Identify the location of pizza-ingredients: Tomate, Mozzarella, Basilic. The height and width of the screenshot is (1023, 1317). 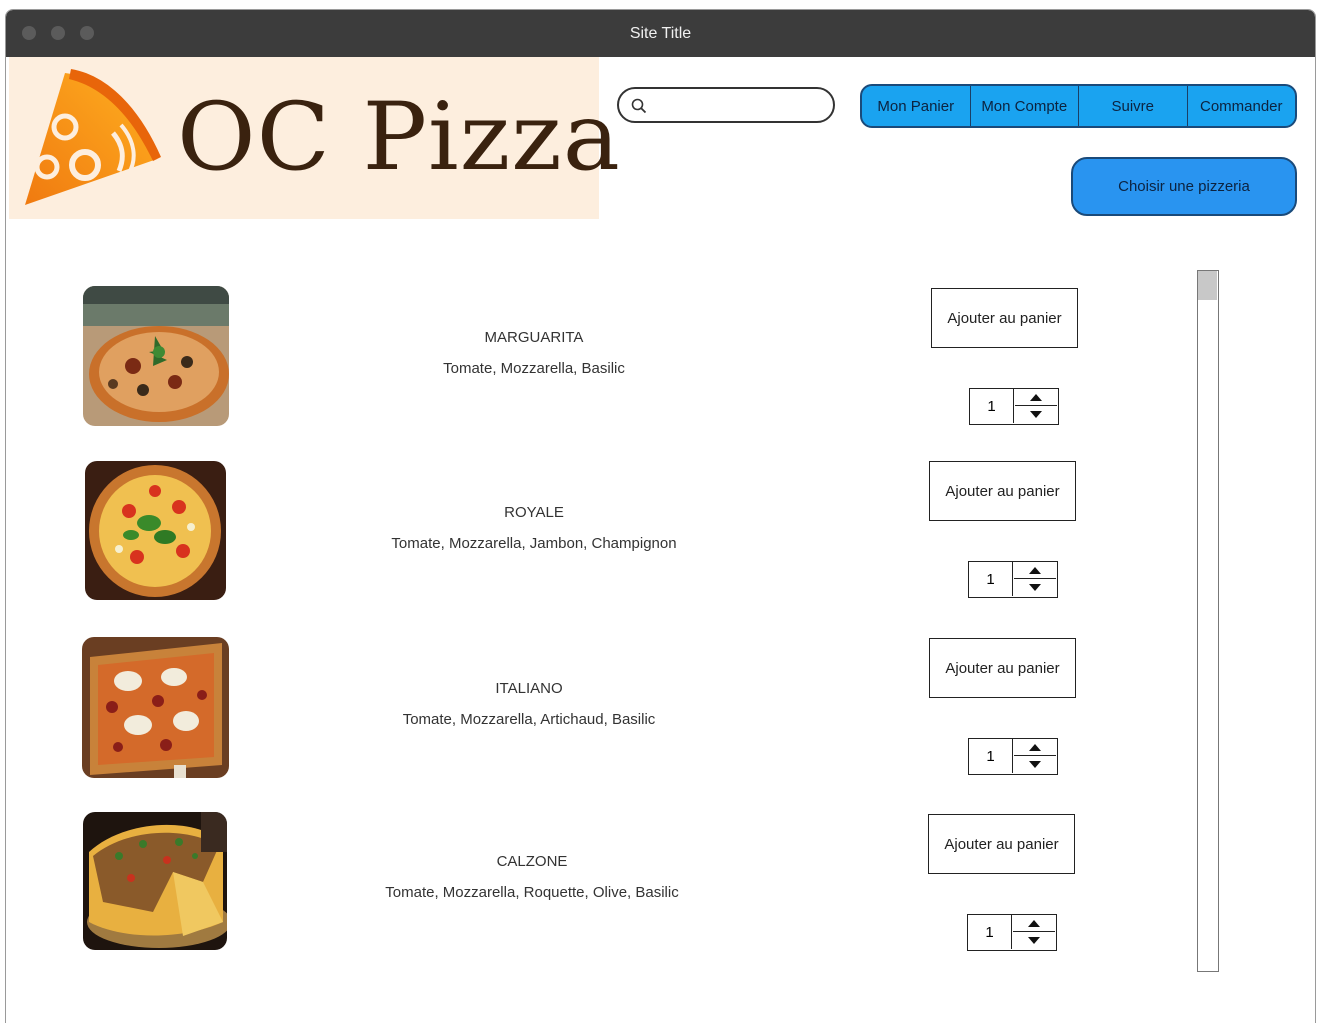
(534, 368).